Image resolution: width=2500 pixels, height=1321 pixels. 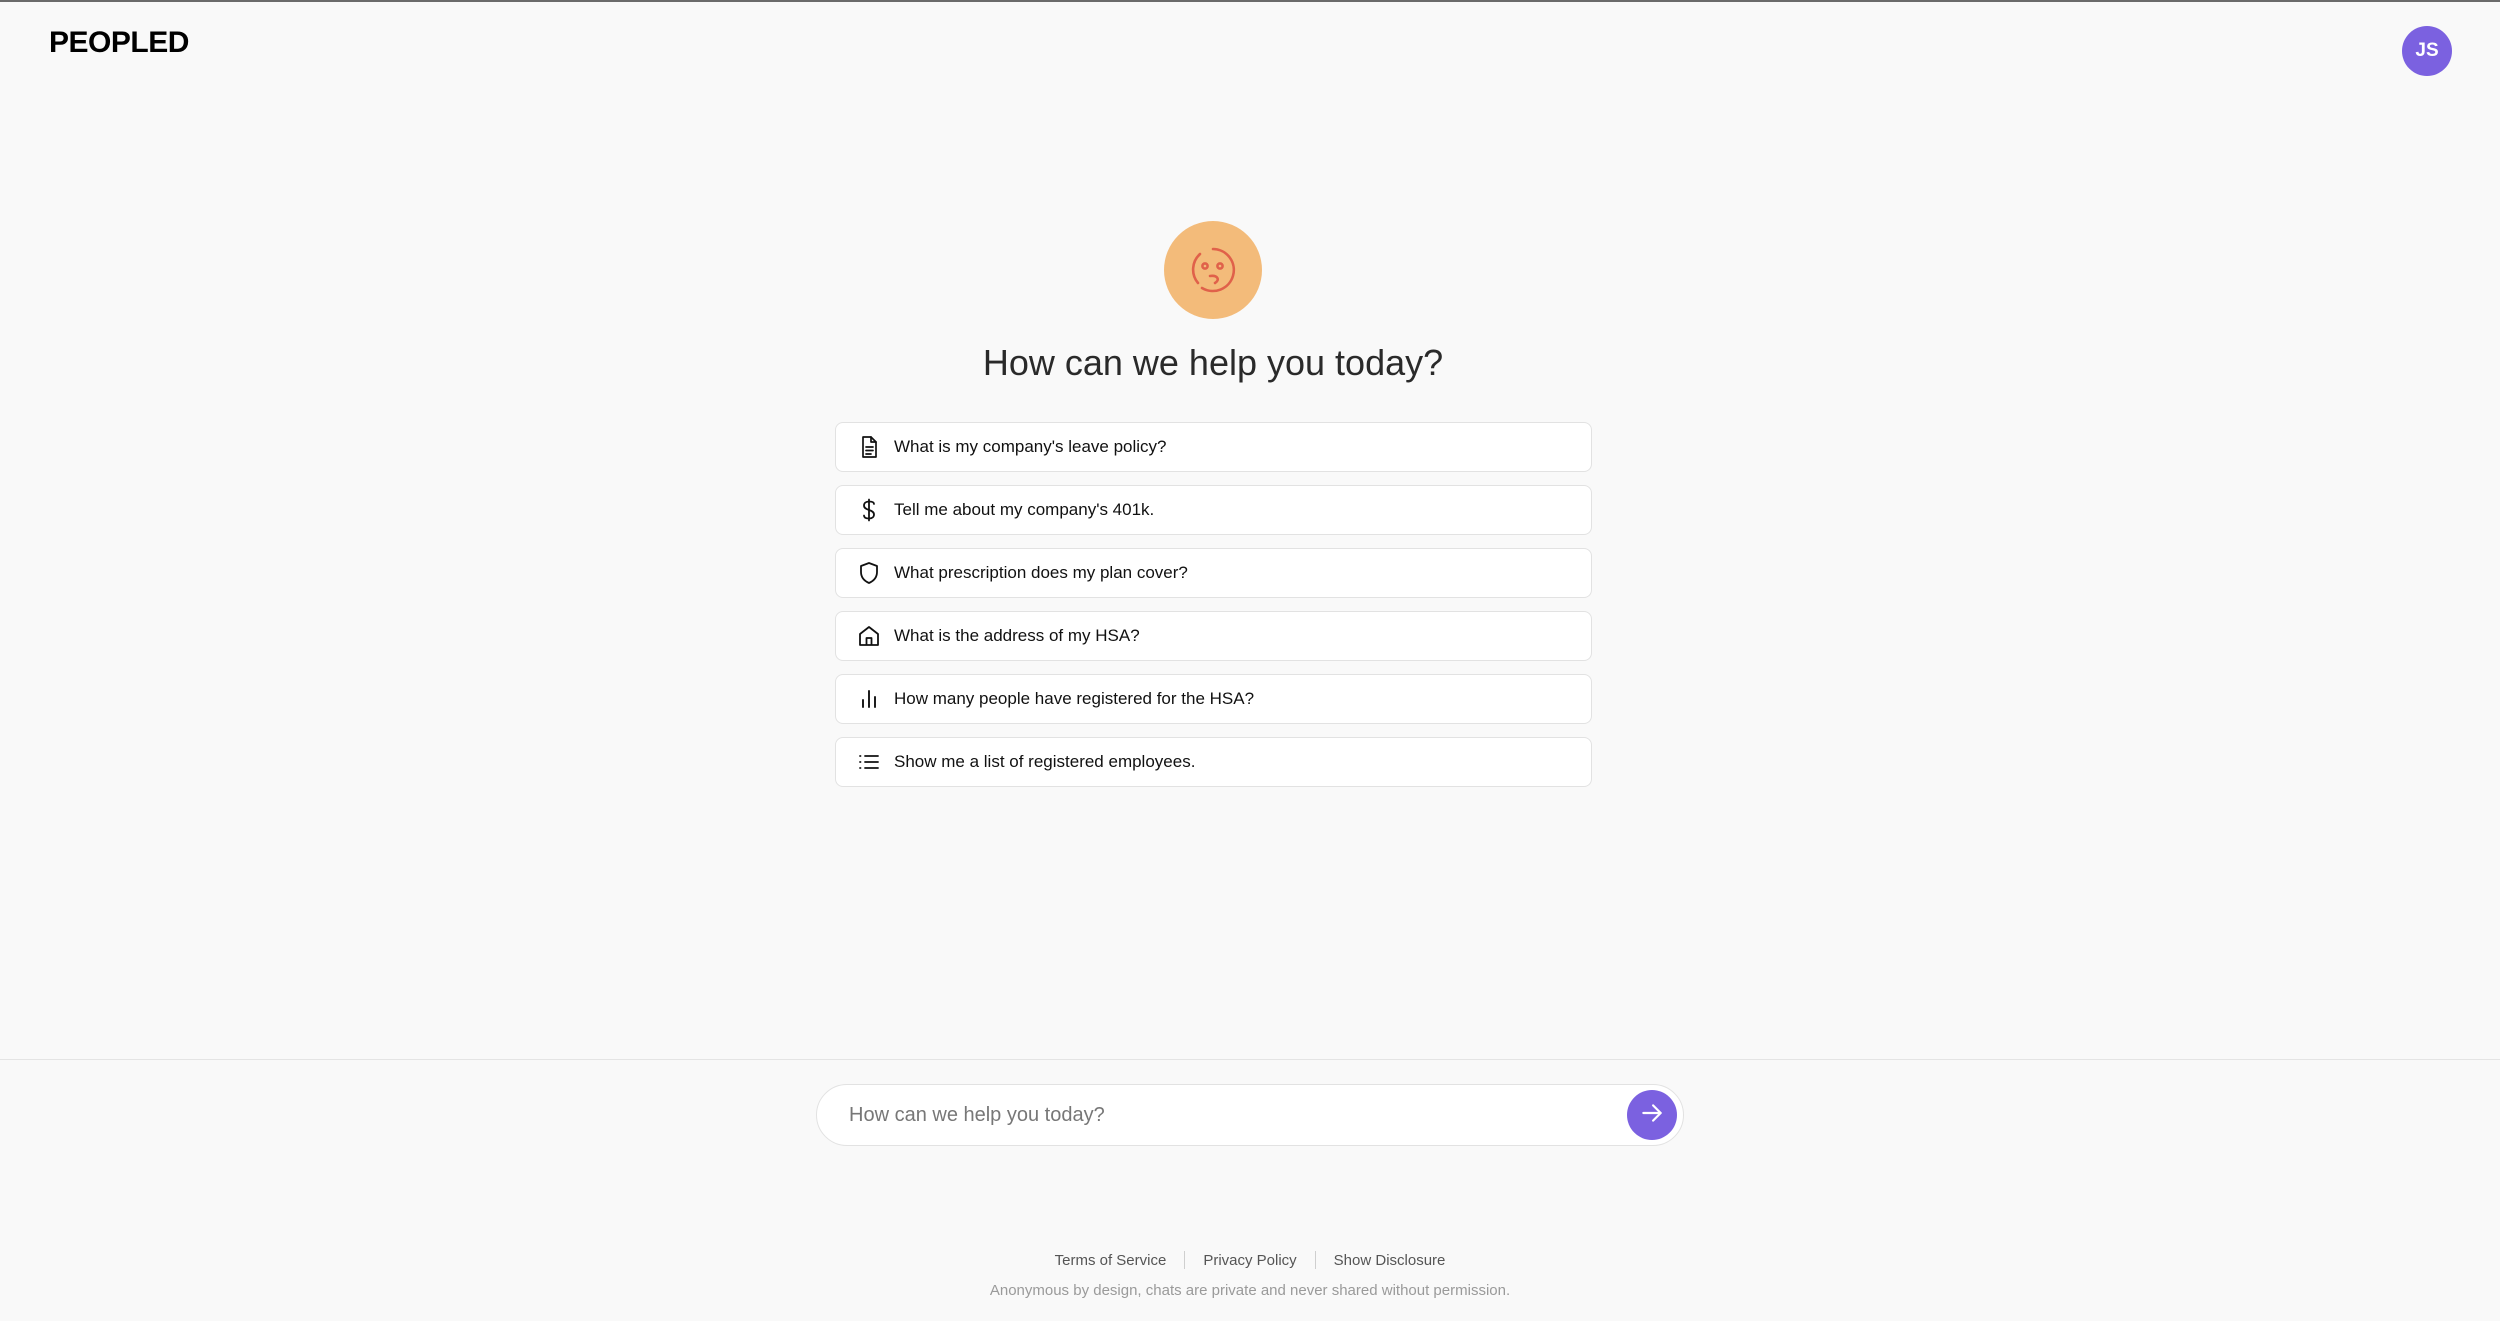 What do you see at coordinates (869, 762) in the screenshot?
I see `list-icon` at bounding box center [869, 762].